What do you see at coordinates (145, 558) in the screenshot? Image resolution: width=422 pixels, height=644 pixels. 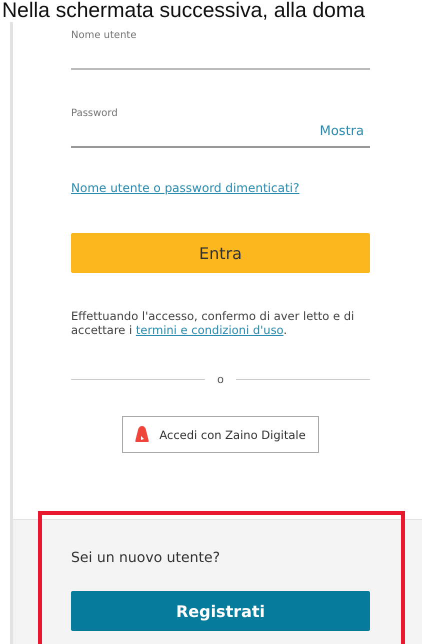 I see `new-user-question: Sei un nuovo utente?` at bounding box center [145, 558].